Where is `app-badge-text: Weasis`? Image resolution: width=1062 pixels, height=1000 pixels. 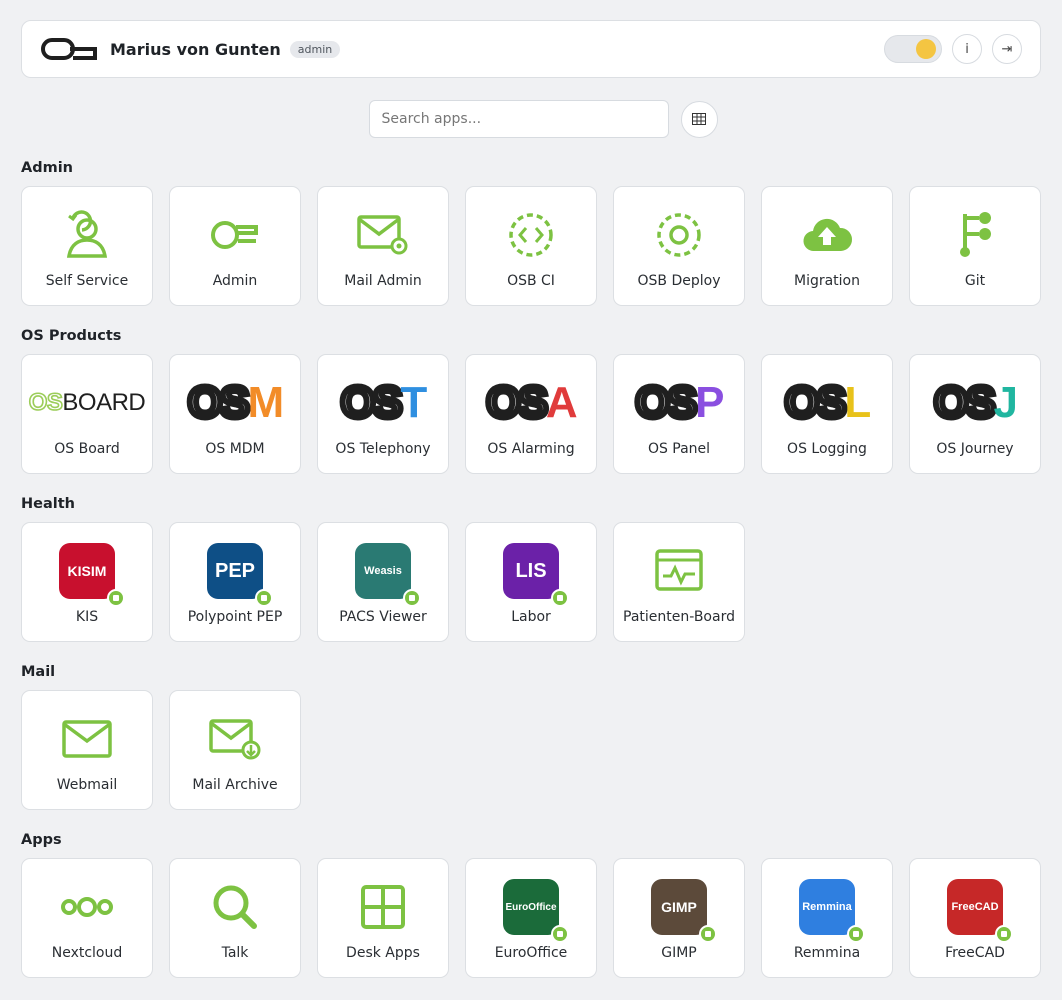 app-badge-text: Weasis is located at coordinates (388, 575).